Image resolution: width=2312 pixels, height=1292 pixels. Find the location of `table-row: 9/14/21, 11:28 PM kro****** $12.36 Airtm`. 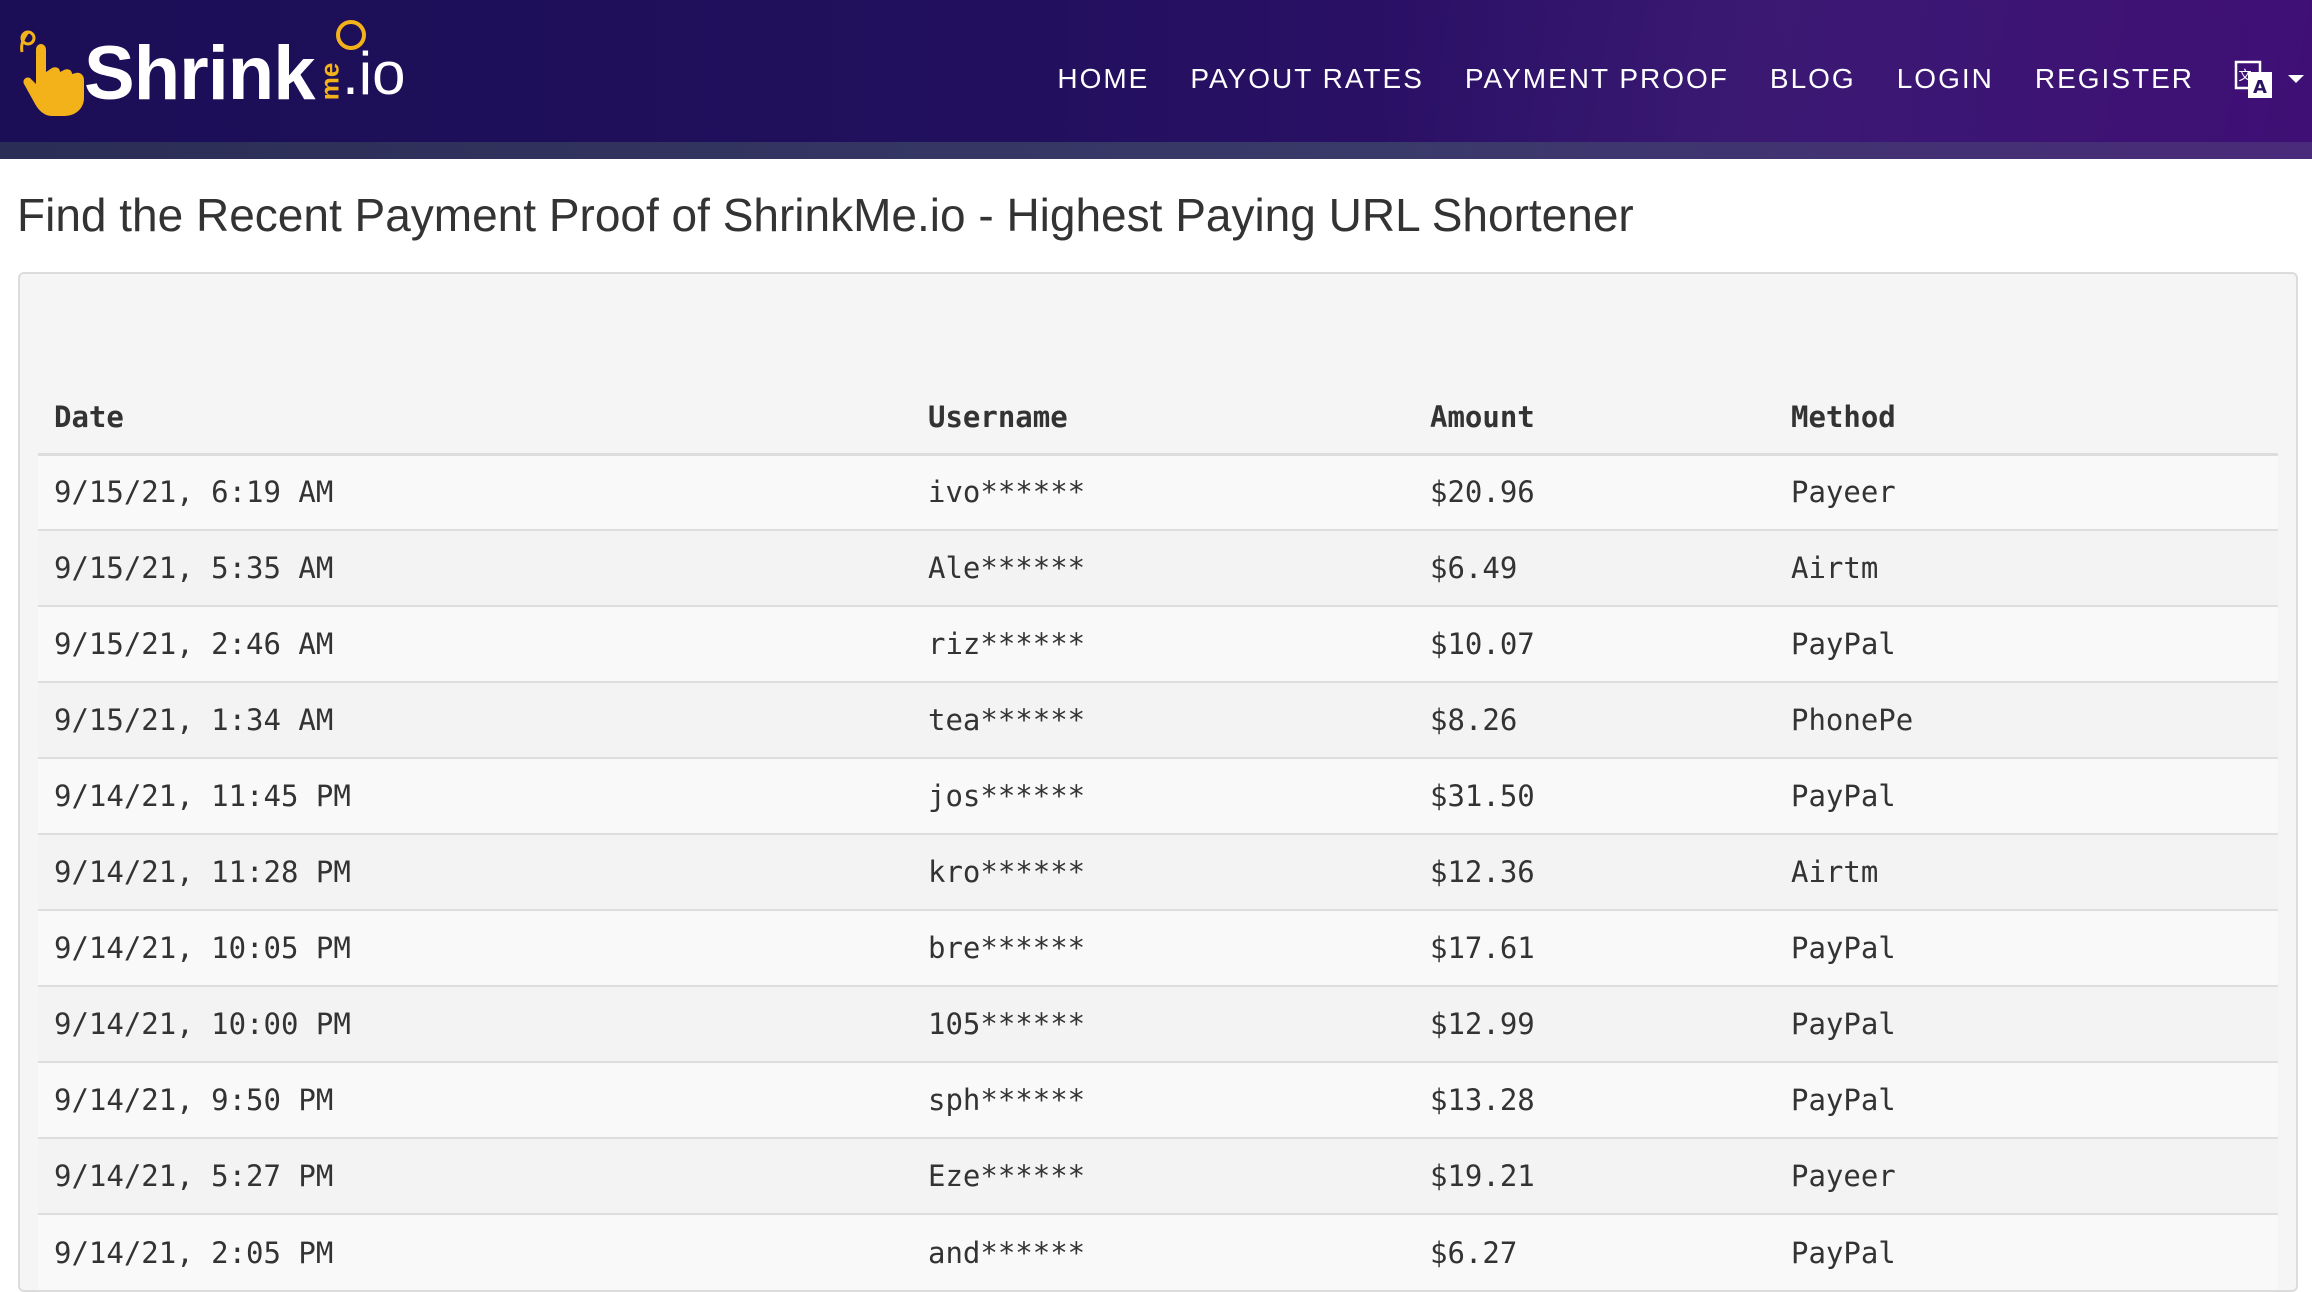

table-row: 9/14/21, 11:28 PM kro****** $12.36 Airtm is located at coordinates (1158, 871).